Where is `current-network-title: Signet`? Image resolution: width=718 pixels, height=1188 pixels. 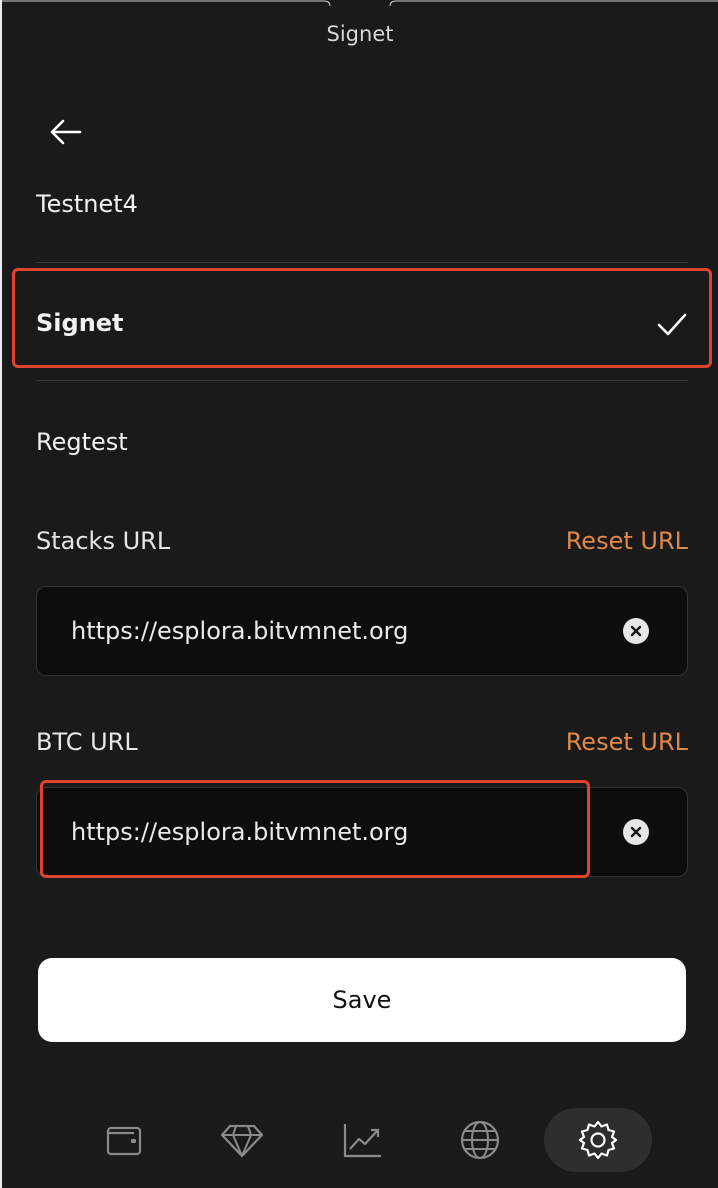
current-network-title: Signet is located at coordinates (360, 34).